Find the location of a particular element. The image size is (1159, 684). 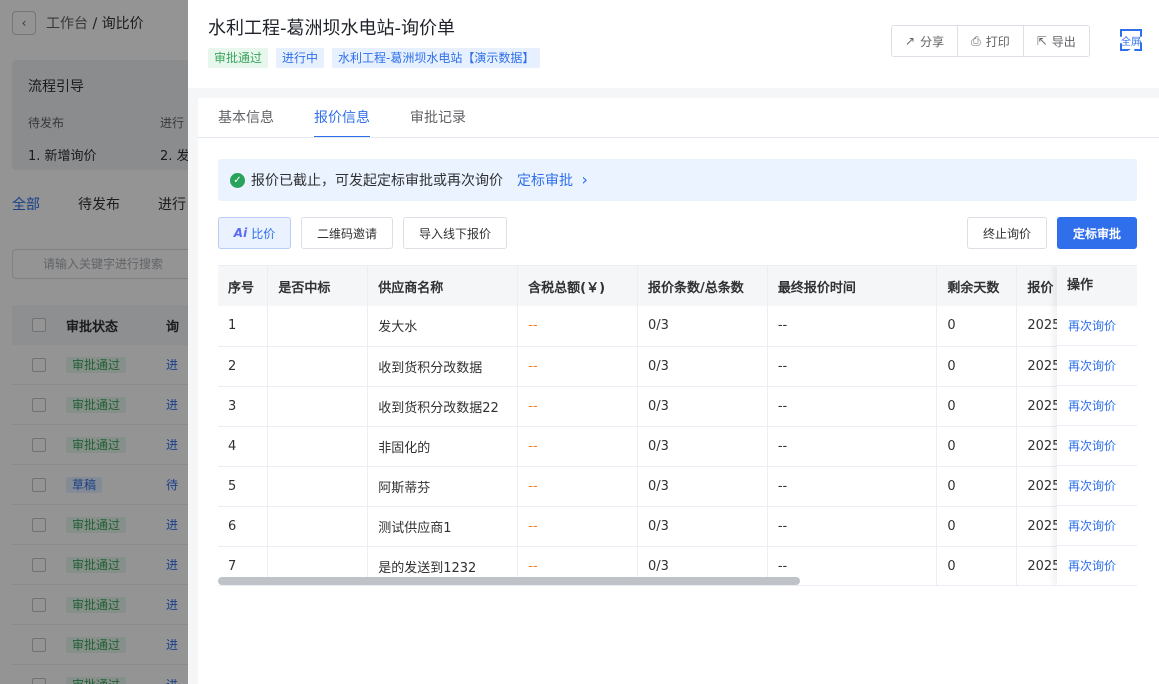

share-label: 分享 is located at coordinates (932, 41).